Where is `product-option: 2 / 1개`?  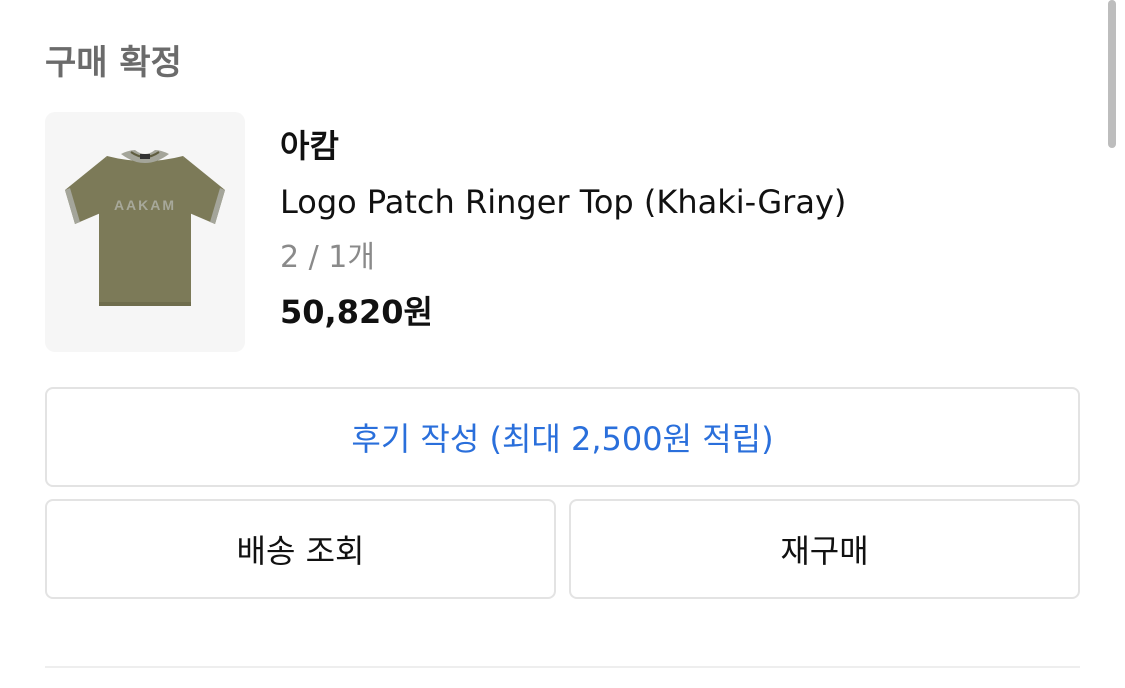 product-option: 2 / 1개 is located at coordinates (327, 257).